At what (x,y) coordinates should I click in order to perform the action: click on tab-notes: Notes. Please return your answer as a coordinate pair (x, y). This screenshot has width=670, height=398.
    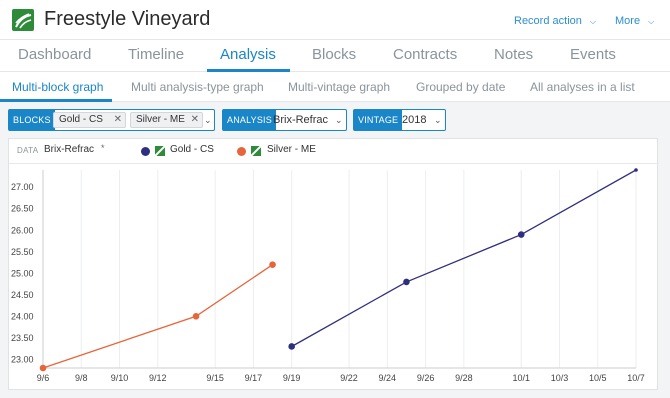
    Looking at the image, I should click on (513, 54).